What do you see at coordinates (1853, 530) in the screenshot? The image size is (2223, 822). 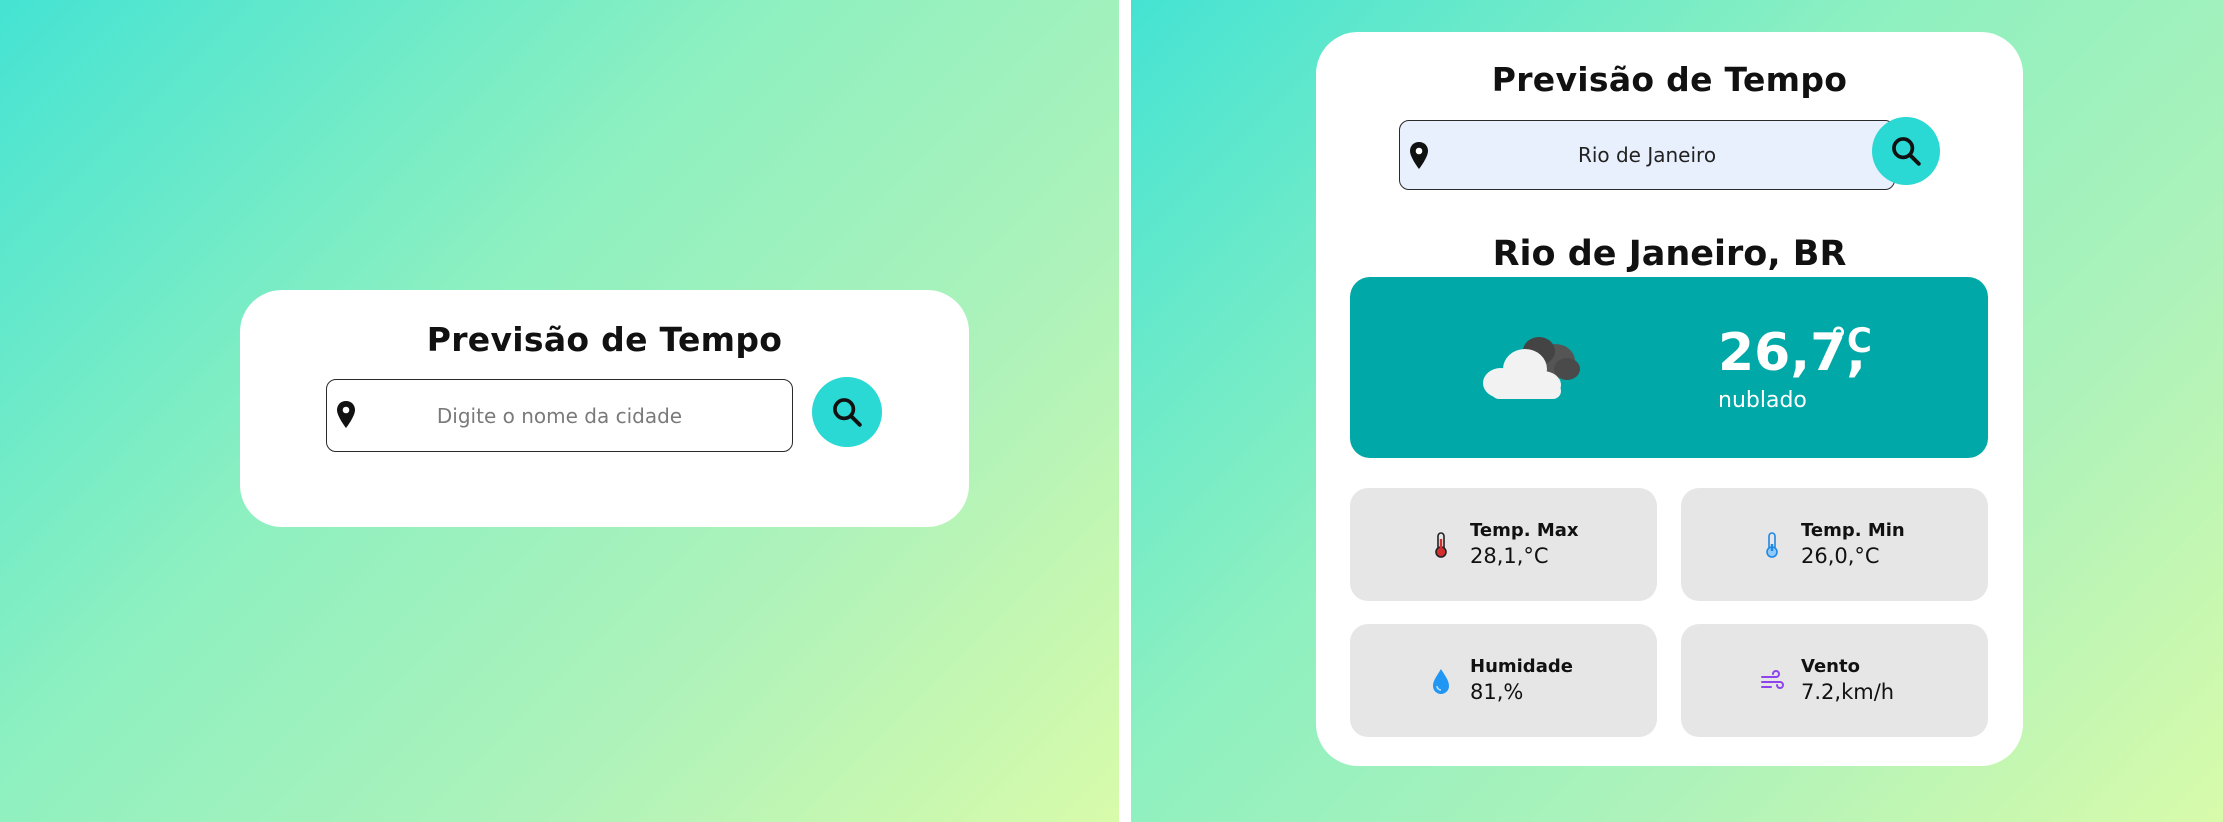 I see `stat-label: Temp. Min` at bounding box center [1853, 530].